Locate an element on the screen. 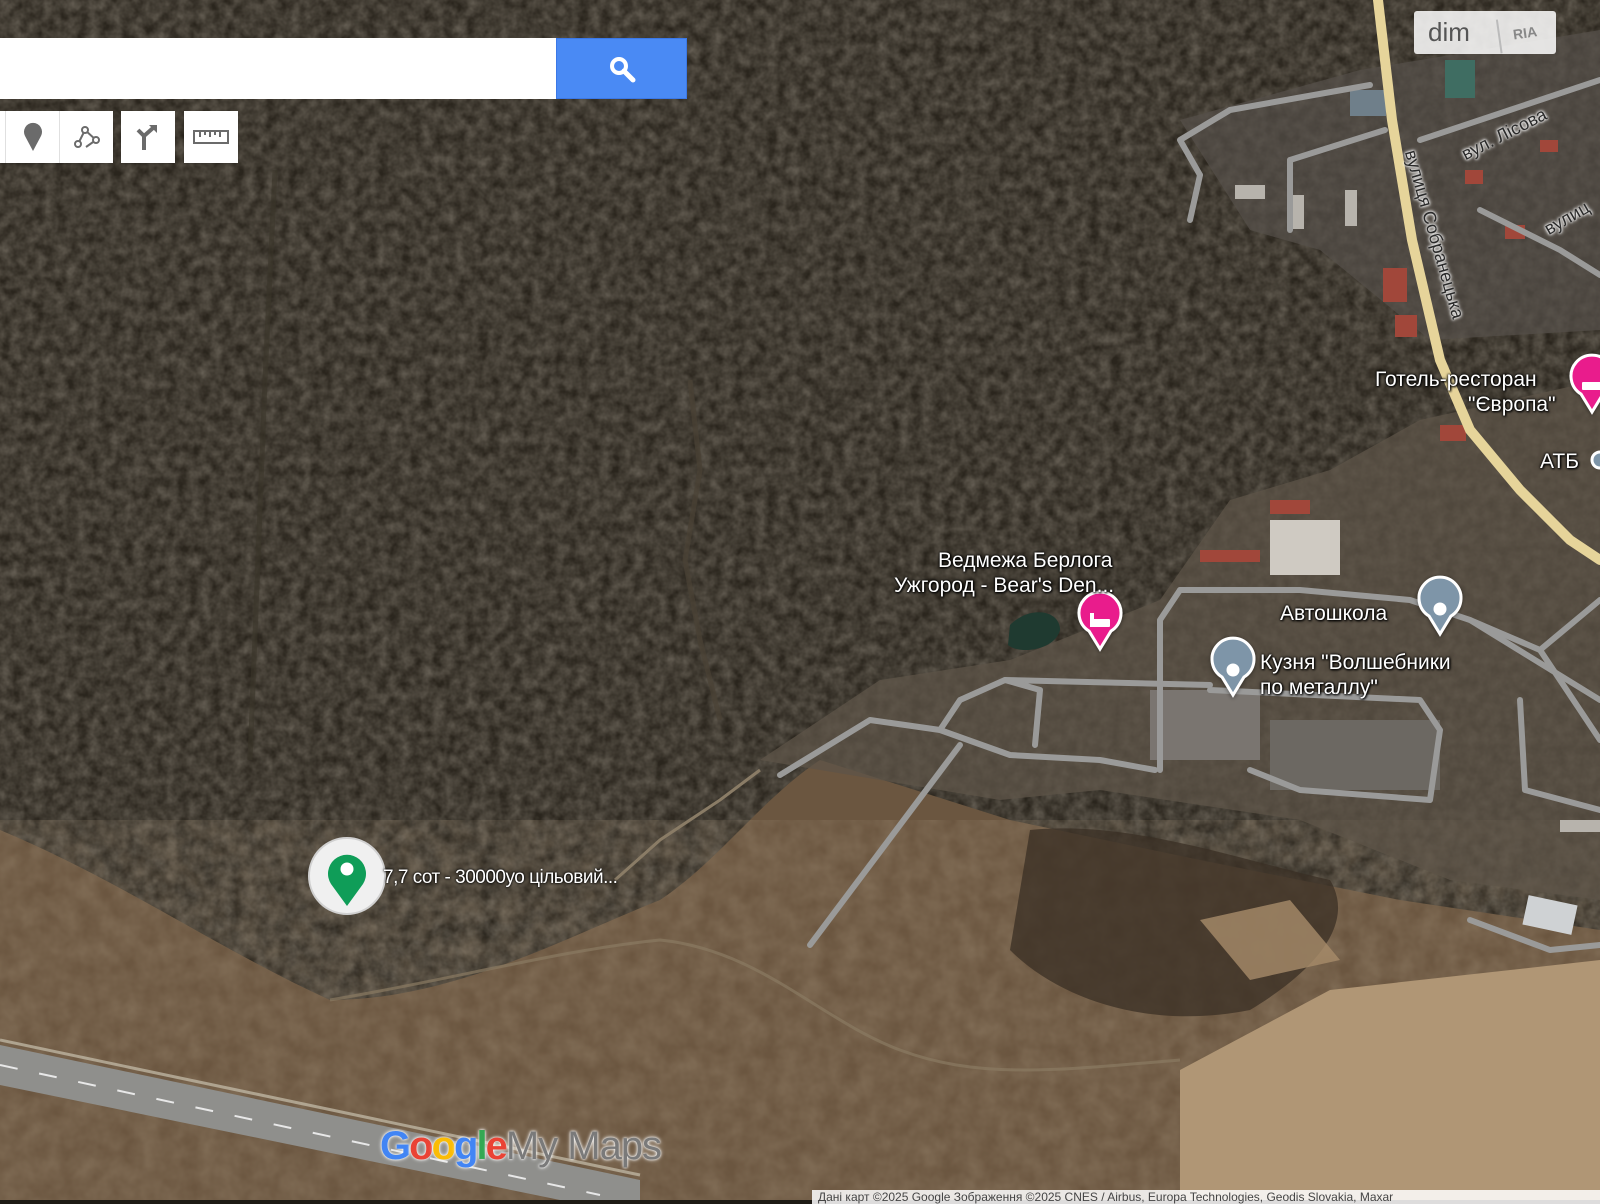 The image size is (1600, 1204). logo-letter: e is located at coordinates (496, 1146).